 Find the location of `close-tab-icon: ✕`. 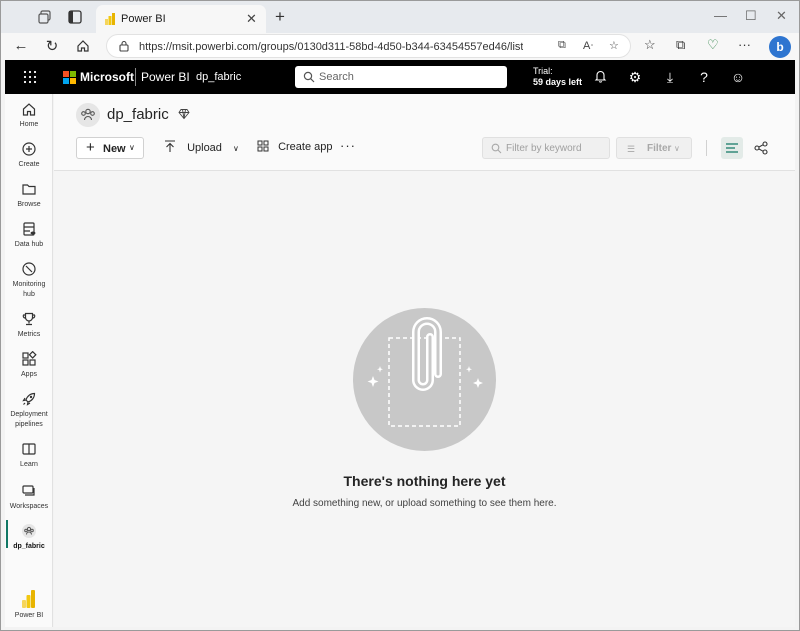

close-tab-icon: ✕ is located at coordinates (251, 19).